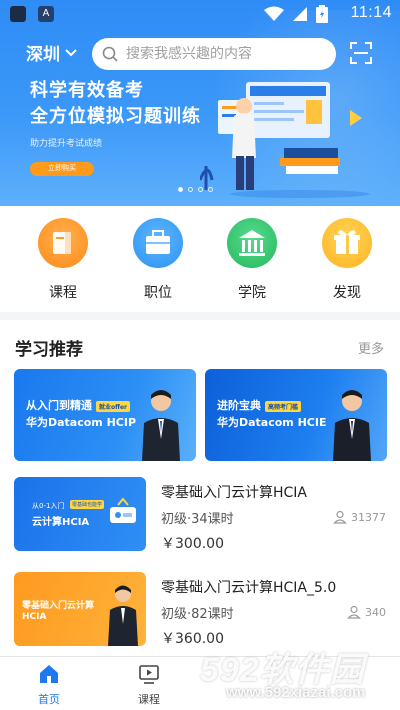 Image resolution: width=400 pixels, height=710 pixels. I want to click on course-title: 零基础入门云计算HCIA_5.0, so click(249, 588).